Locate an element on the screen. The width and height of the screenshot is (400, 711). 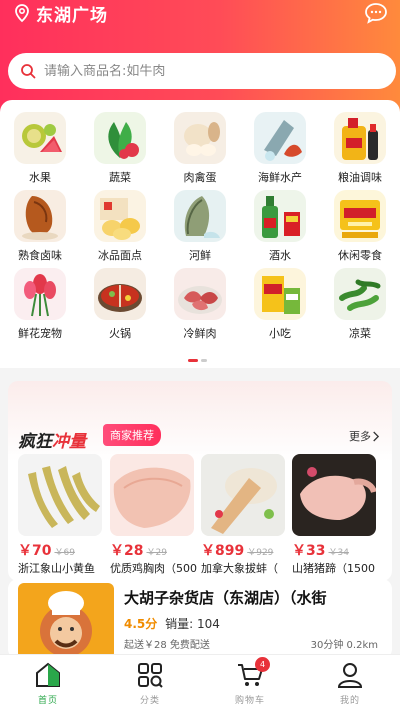
drinks-icon is located at coordinates (280, 216).